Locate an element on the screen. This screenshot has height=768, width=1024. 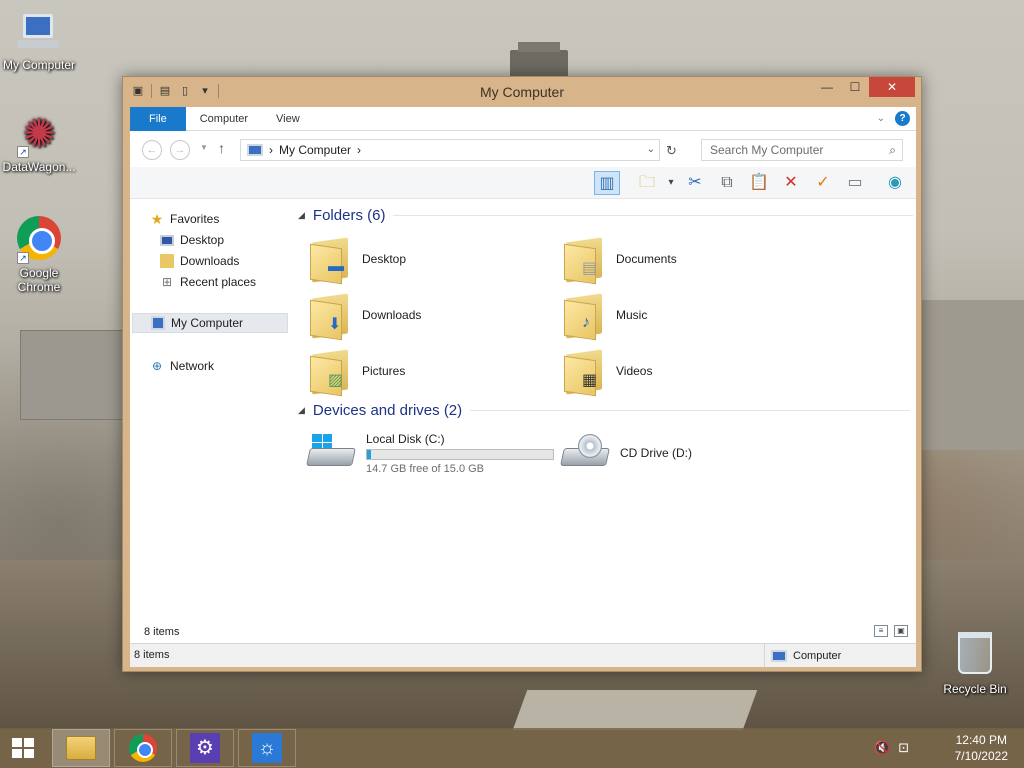
search-placeholder: Search My Computer is located at coordinates (767, 150).